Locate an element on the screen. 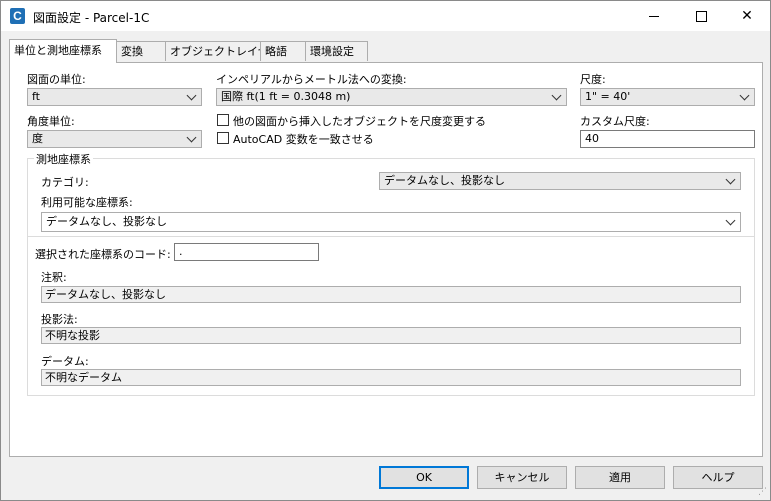 This screenshot has height=501, width=771. group-divider is located at coordinates (391, 236).